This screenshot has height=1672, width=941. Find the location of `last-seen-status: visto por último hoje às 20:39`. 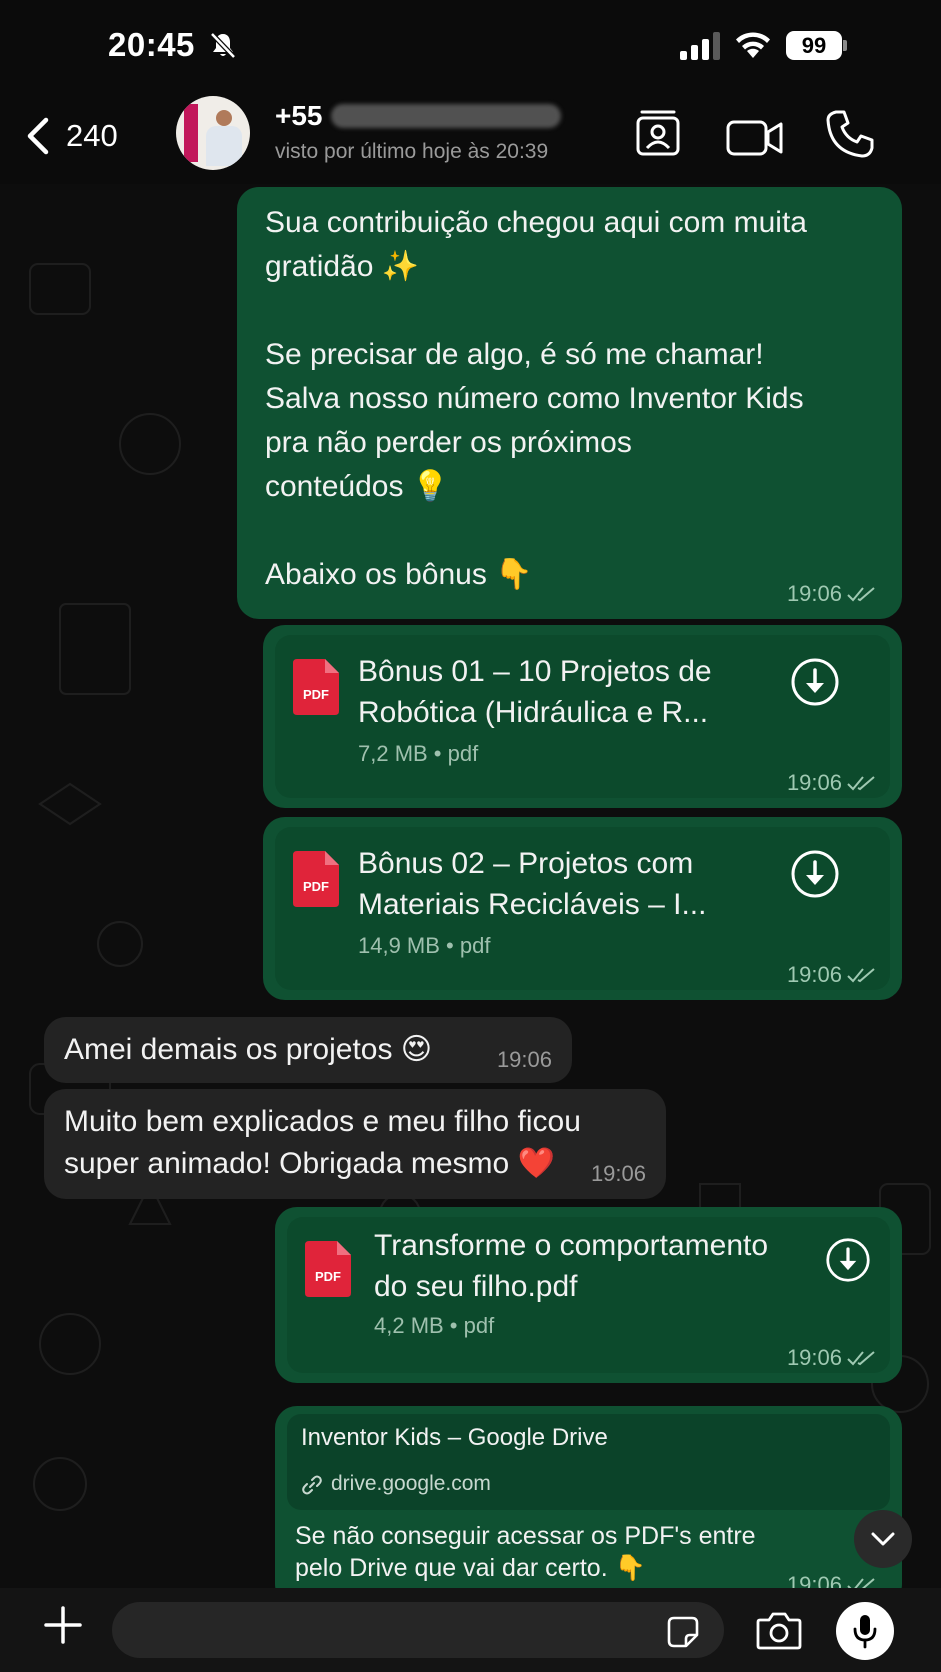

last-seen-status: visto por último hoje às 20:39 is located at coordinates (412, 151).